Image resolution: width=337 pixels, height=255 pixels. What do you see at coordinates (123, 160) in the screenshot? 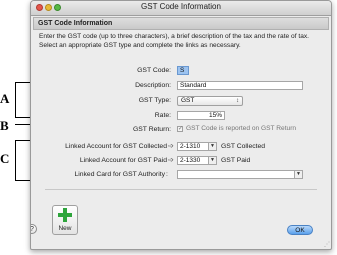
I see `linked-paid-label: Linked Account for GST Paid` at bounding box center [123, 160].